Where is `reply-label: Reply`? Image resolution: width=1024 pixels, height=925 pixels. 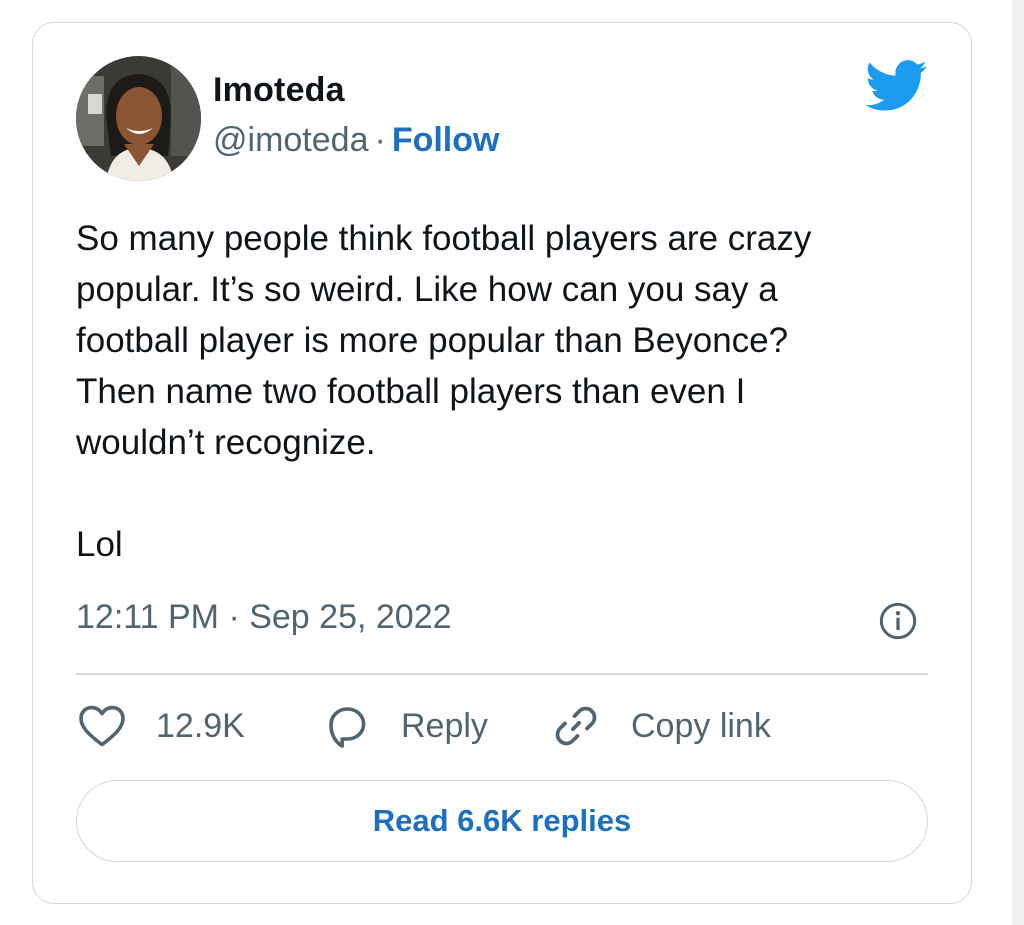 reply-label: Reply is located at coordinates (444, 725).